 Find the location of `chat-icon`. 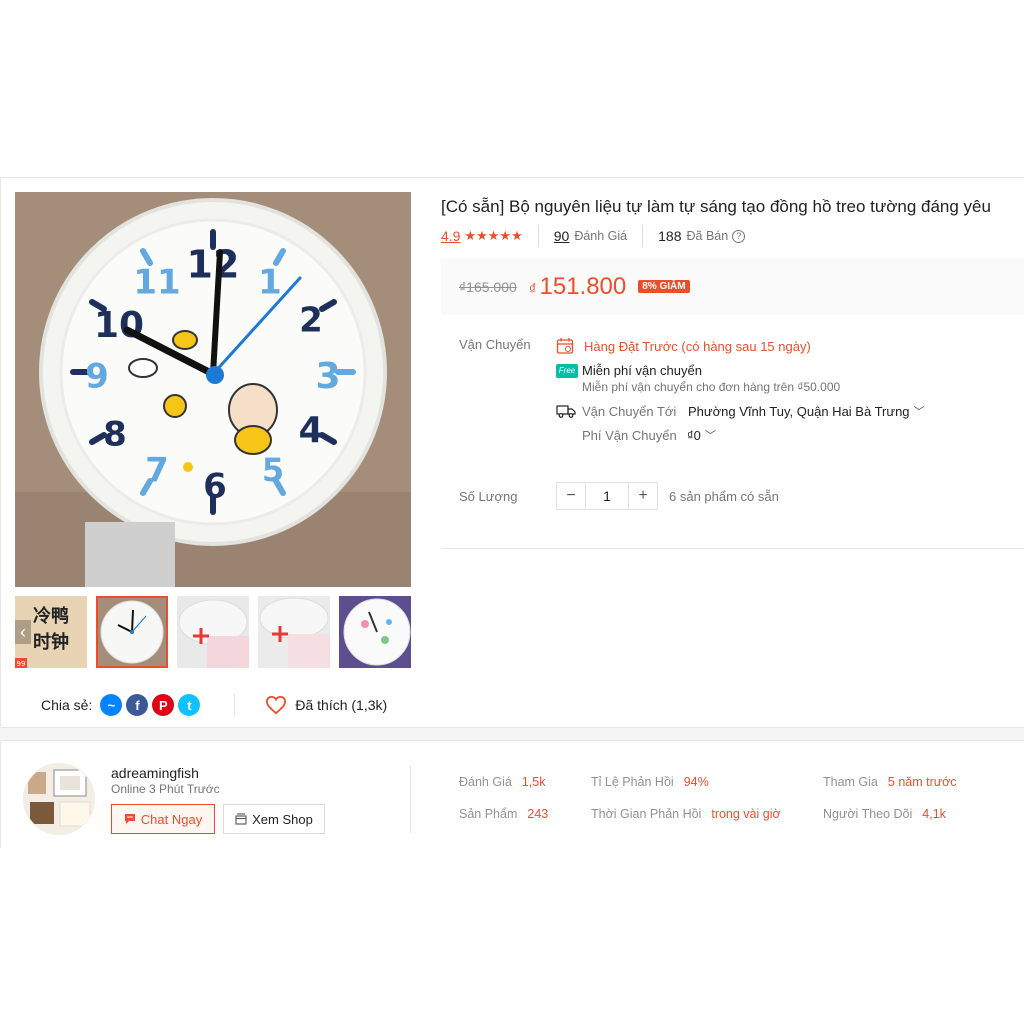

chat-icon is located at coordinates (129, 819).